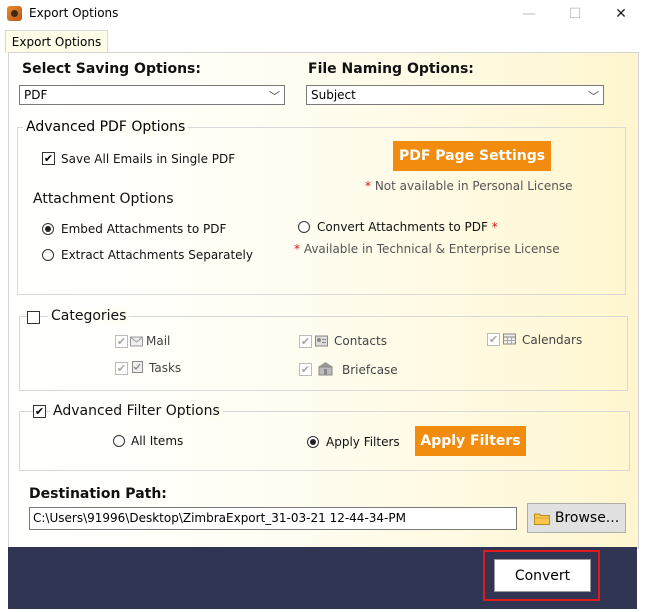 The height and width of the screenshot is (612, 645). Describe the element at coordinates (165, 368) in the screenshot. I see `tasks-label: Tasks` at that location.